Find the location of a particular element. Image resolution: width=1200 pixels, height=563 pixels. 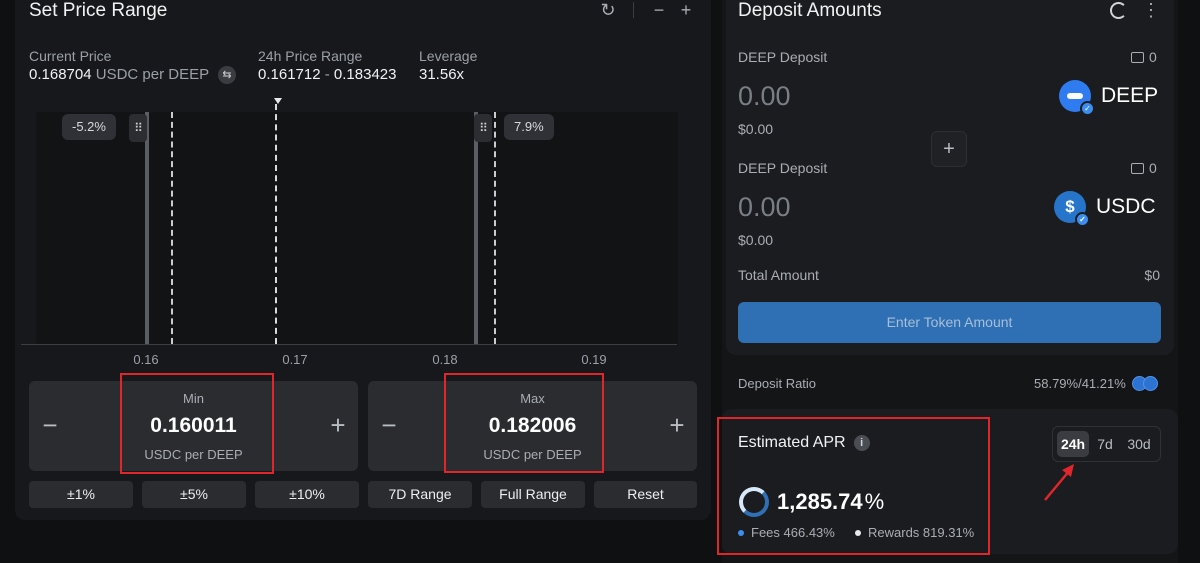

token-a-balance: 0 is located at coordinates (1144, 57).